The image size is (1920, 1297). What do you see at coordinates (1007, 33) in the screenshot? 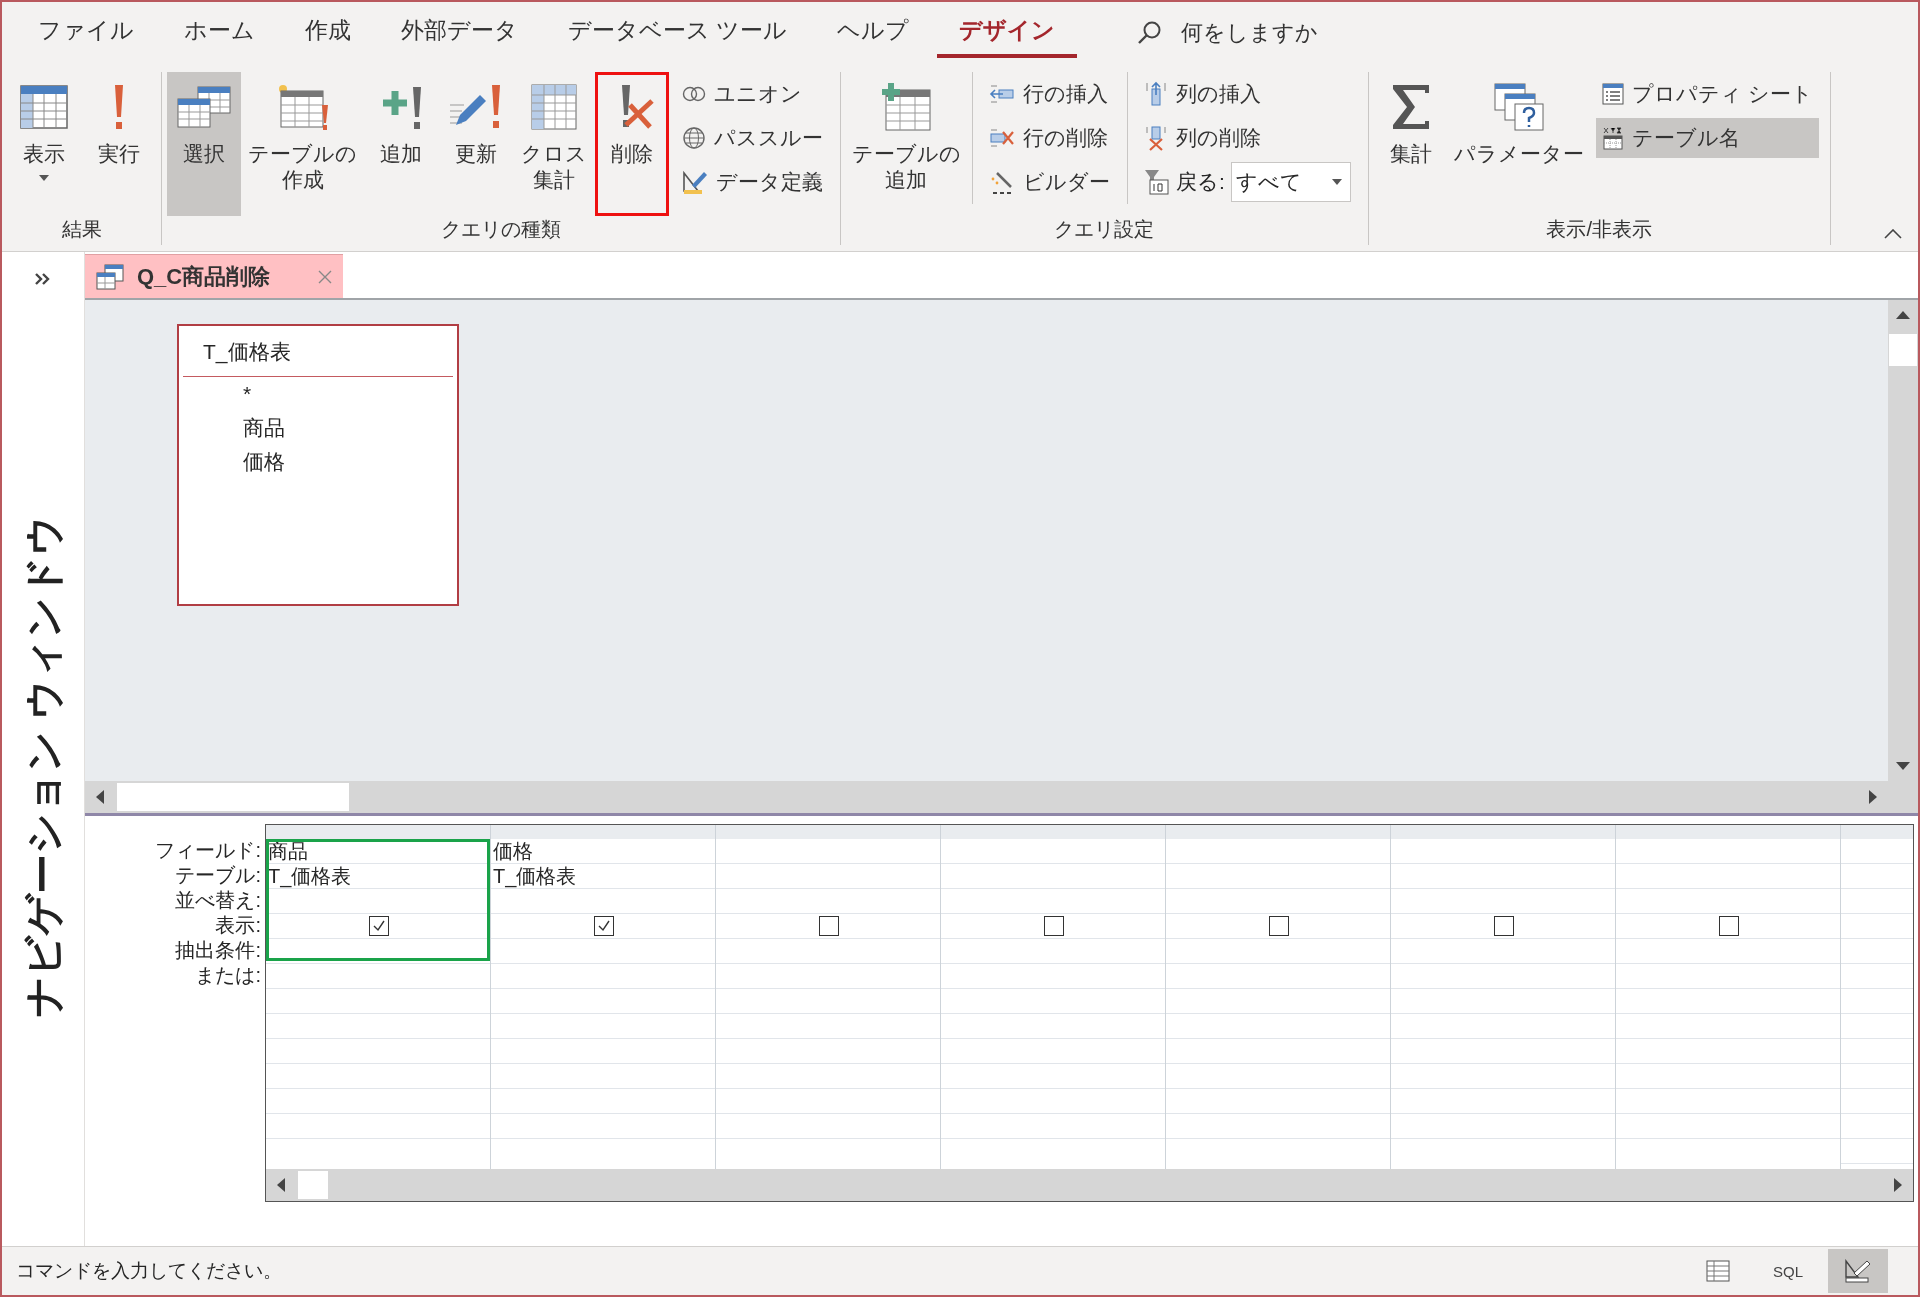
I see `menu-tab: デザイン` at bounding box center [1007, 33].